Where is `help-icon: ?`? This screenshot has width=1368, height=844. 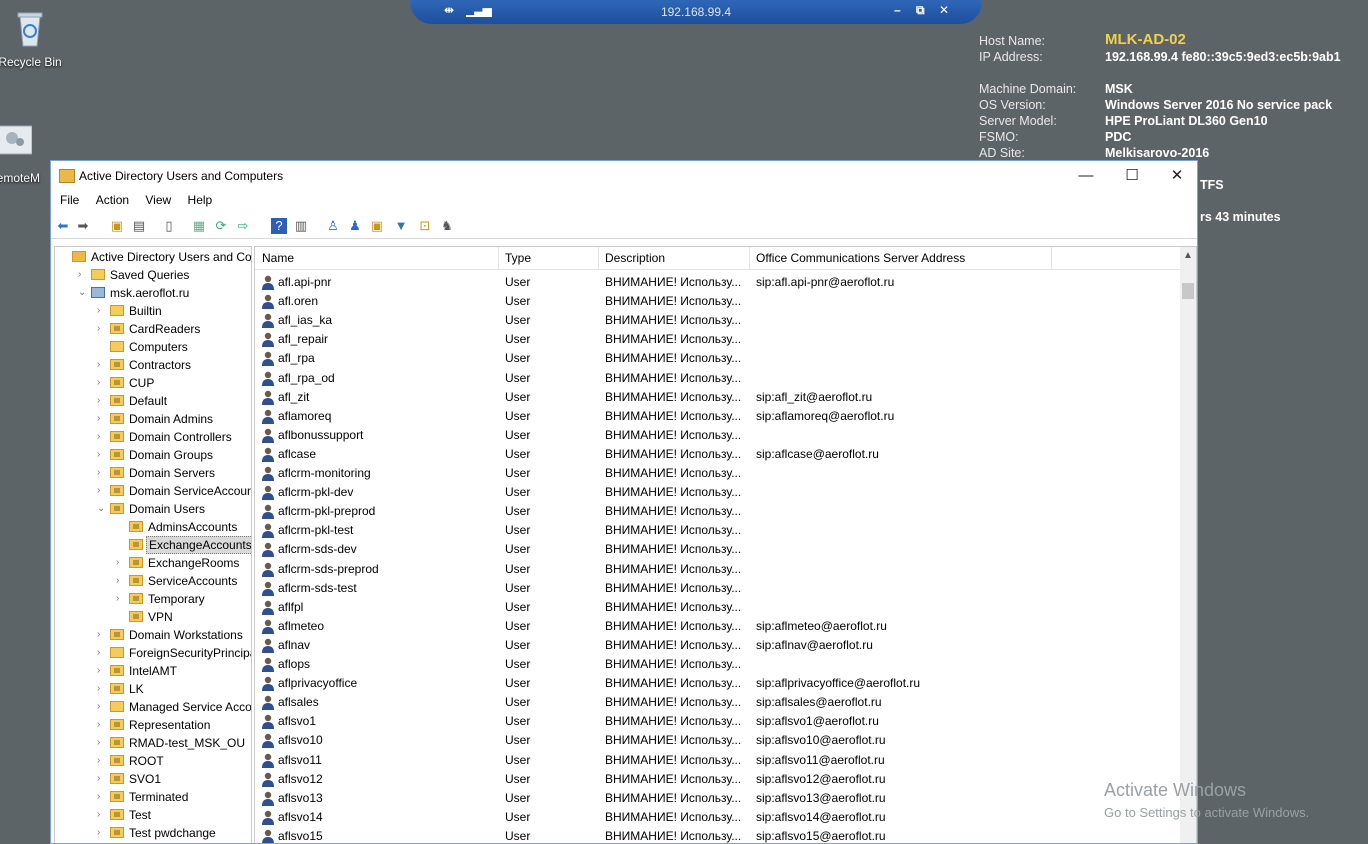 help-icon: ? is located at coordinates (279, 226).